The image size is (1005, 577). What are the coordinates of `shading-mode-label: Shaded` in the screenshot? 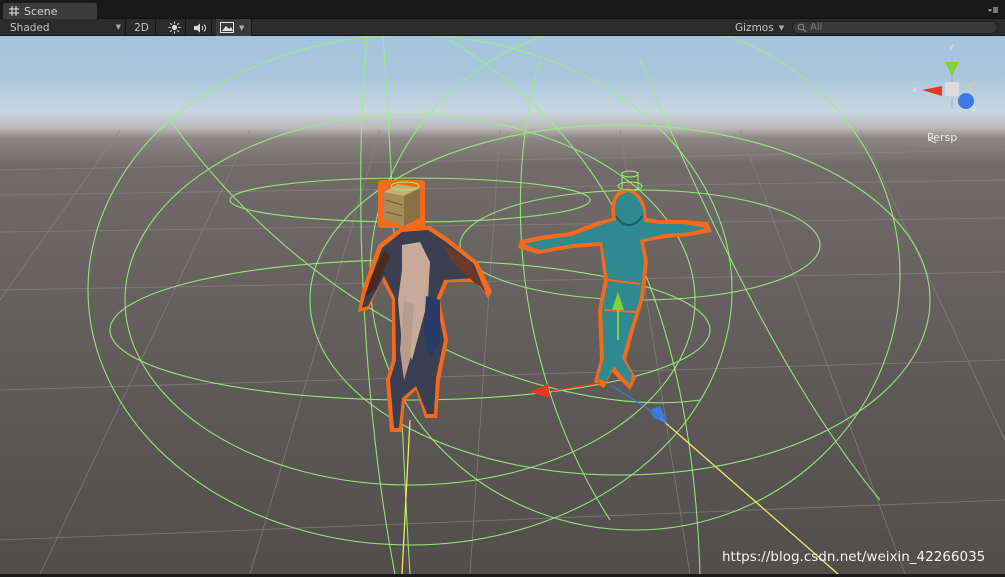 It's located at (30, 27).